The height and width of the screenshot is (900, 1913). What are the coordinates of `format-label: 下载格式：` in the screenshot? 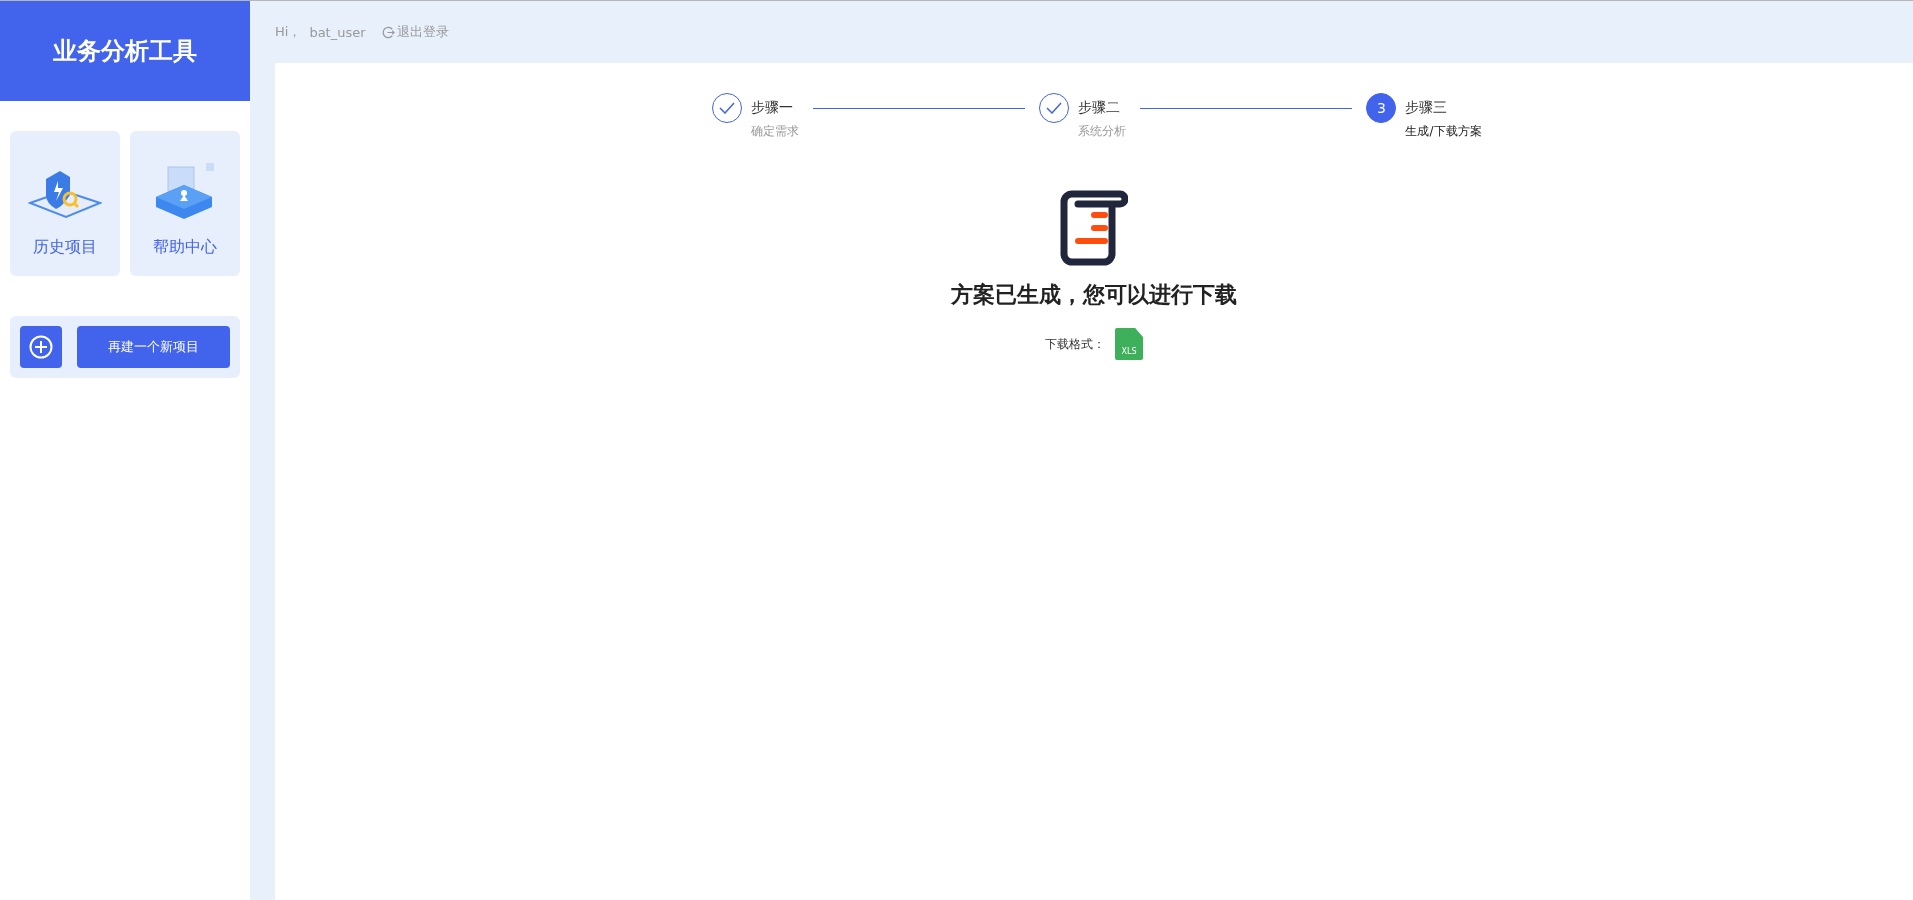 It's located at (1075, 344).